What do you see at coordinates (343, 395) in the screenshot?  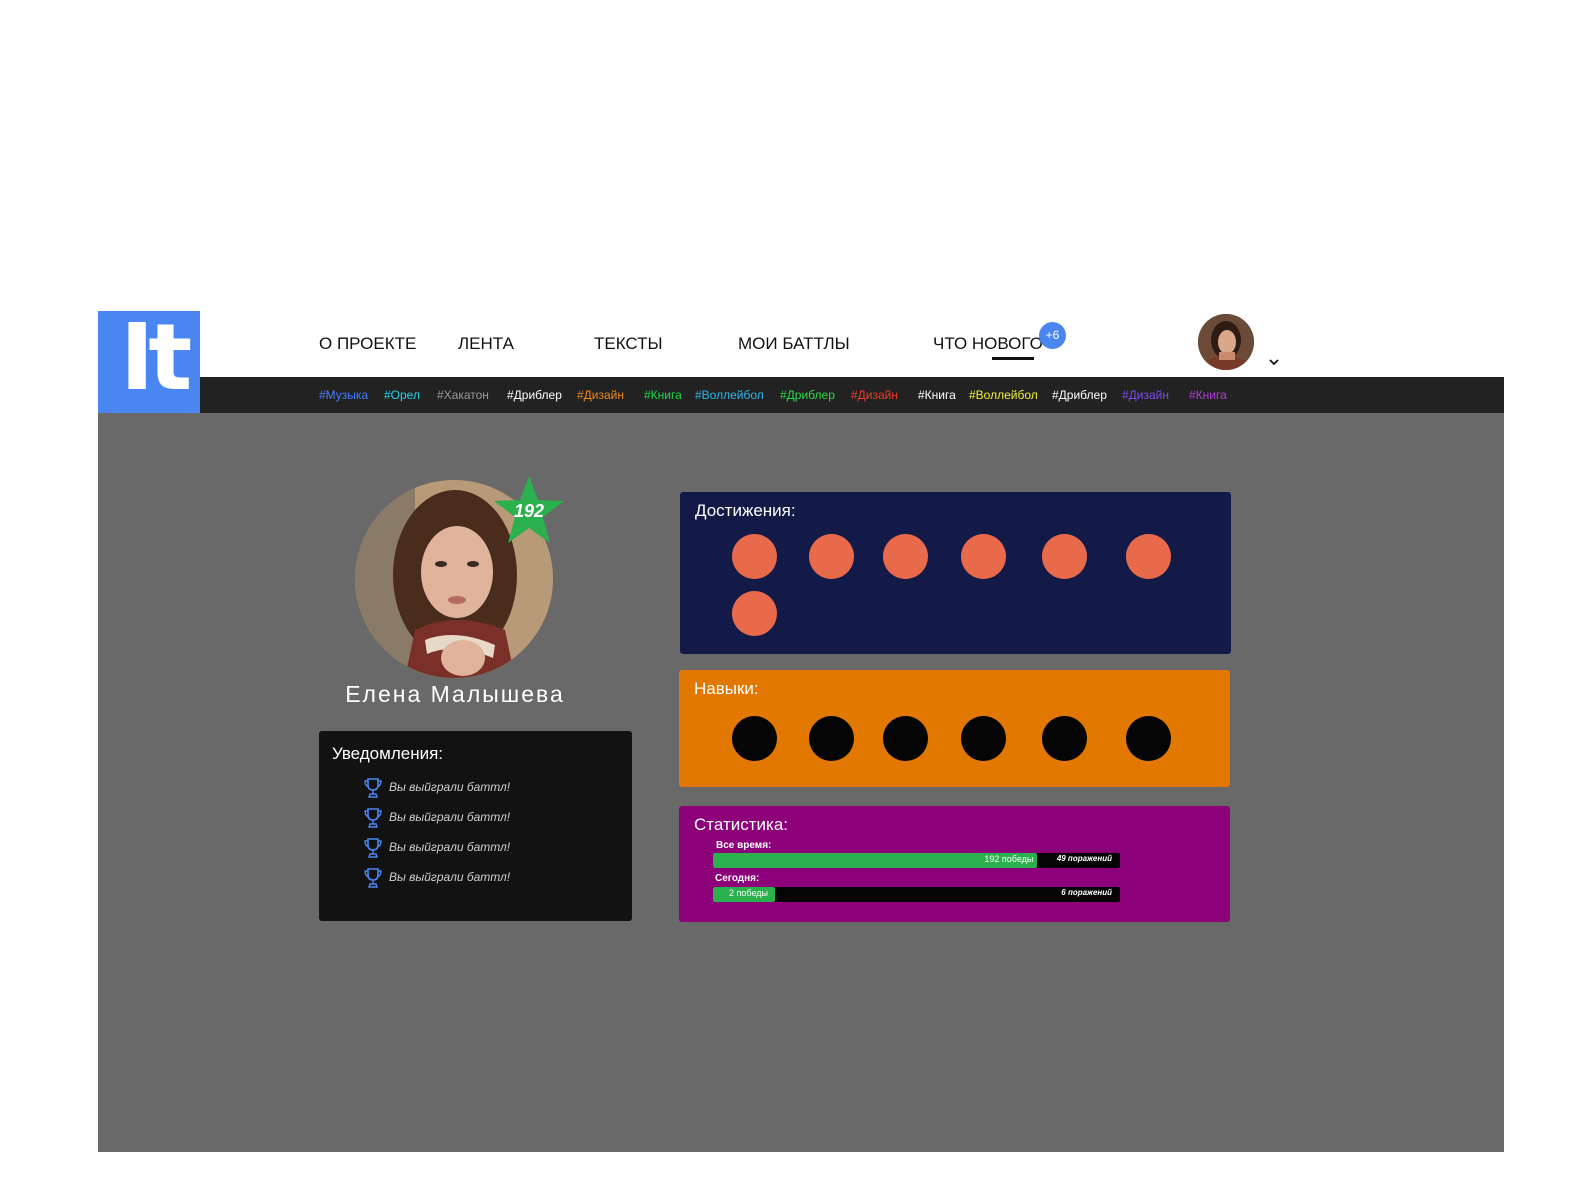 I see `tag-item: #Музыка` at bounding box center [343, 395].